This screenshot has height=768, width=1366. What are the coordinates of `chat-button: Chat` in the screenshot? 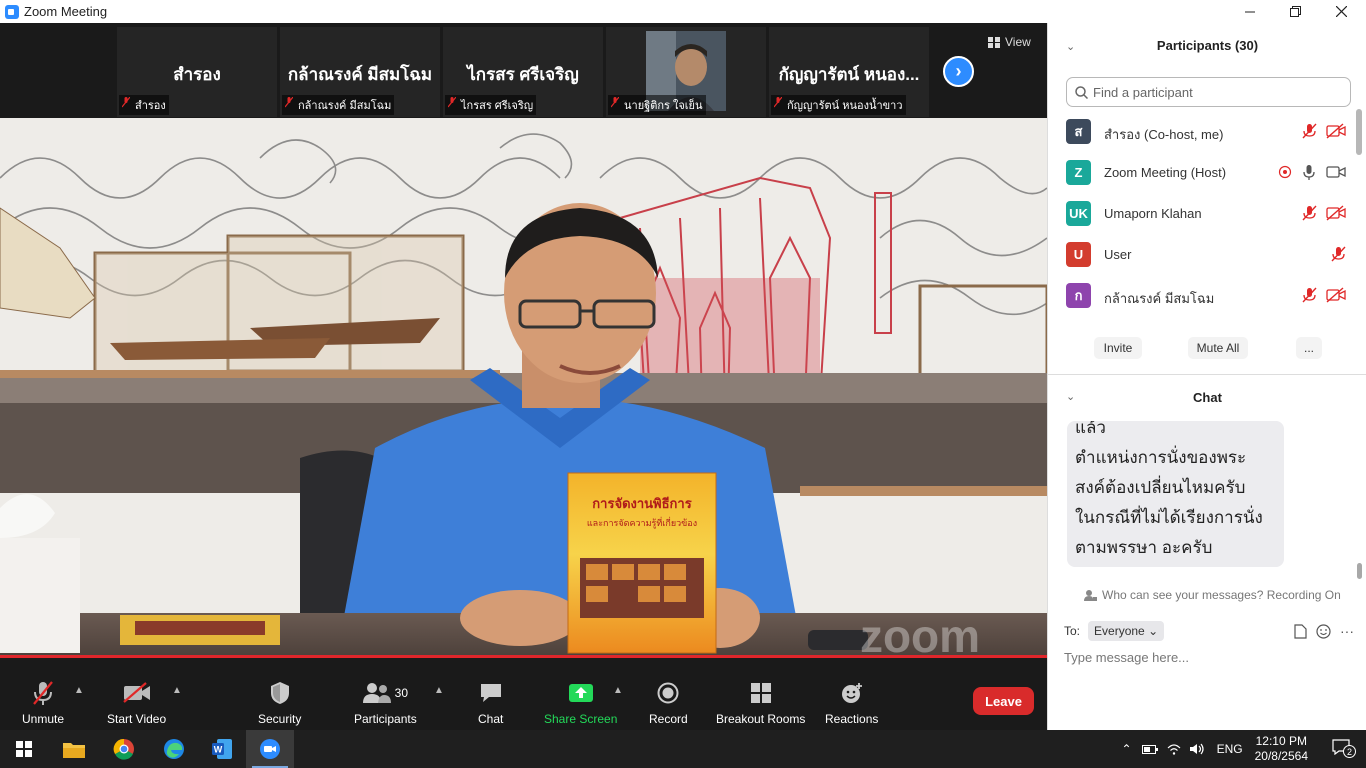 It's located at (490, 704).